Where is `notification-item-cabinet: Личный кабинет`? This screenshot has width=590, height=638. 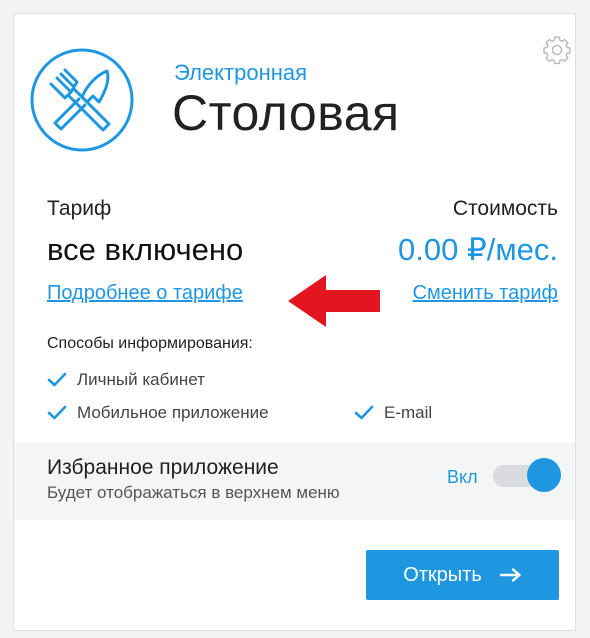
notification-item-cabinet: Личный кабинет is located at coordinates (126, 380).